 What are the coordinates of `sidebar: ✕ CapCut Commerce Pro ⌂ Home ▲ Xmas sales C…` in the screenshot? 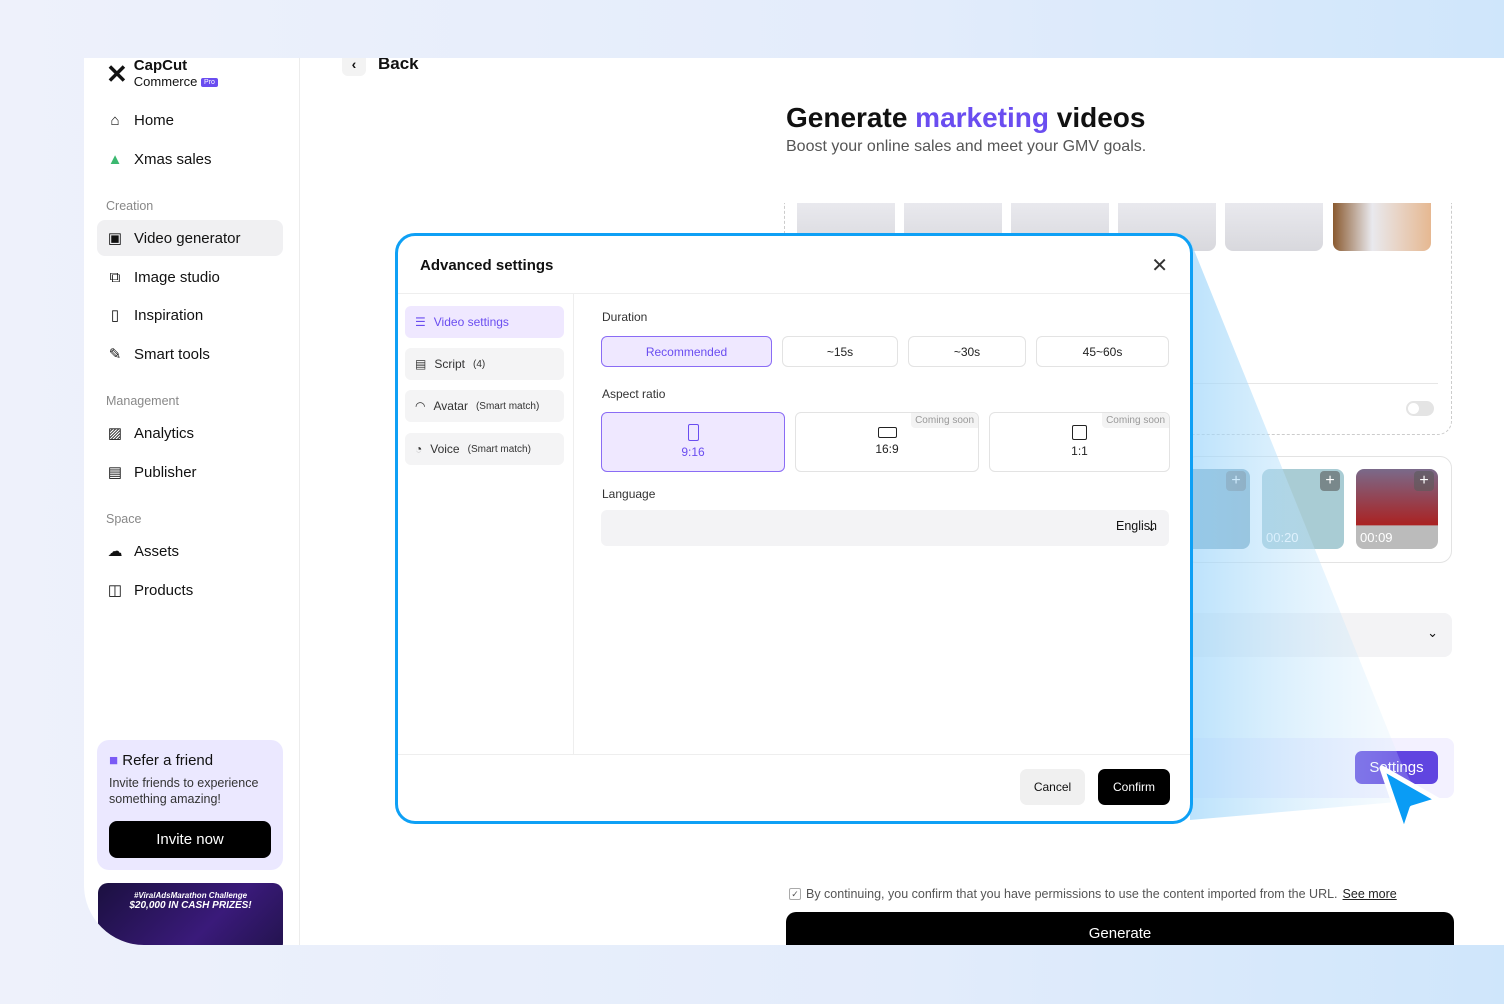 It's located at (192, 501).